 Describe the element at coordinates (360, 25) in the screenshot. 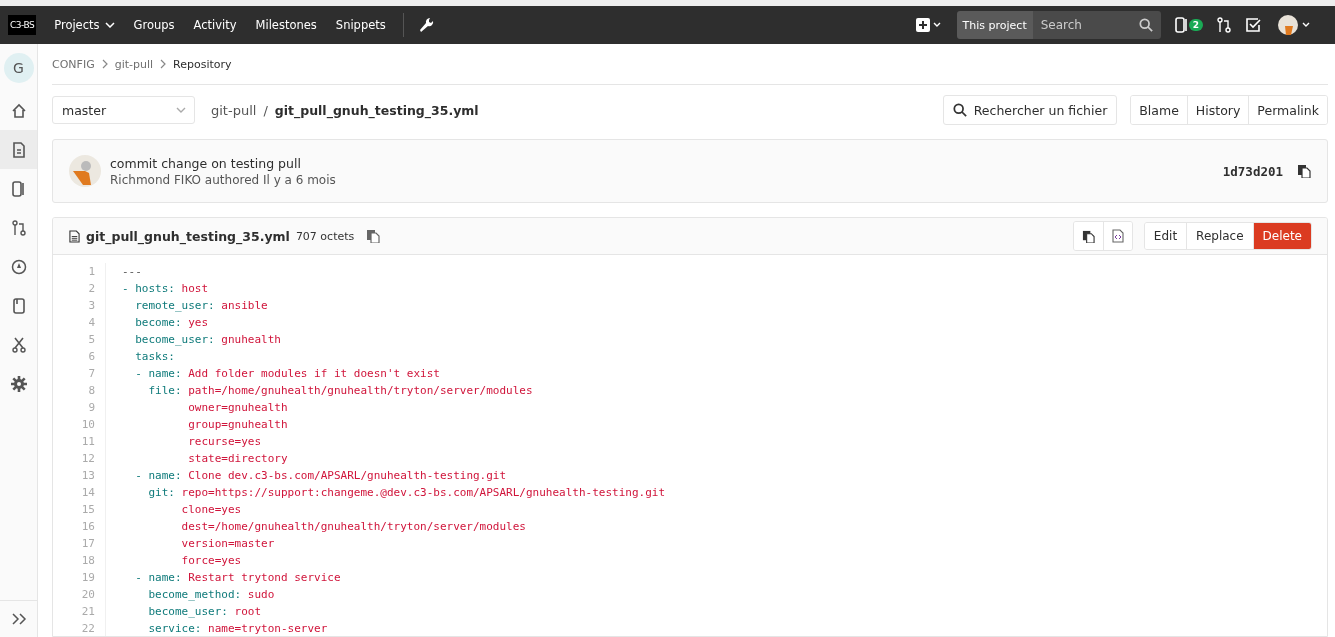

I see `nav-link: Snippets` at that location.